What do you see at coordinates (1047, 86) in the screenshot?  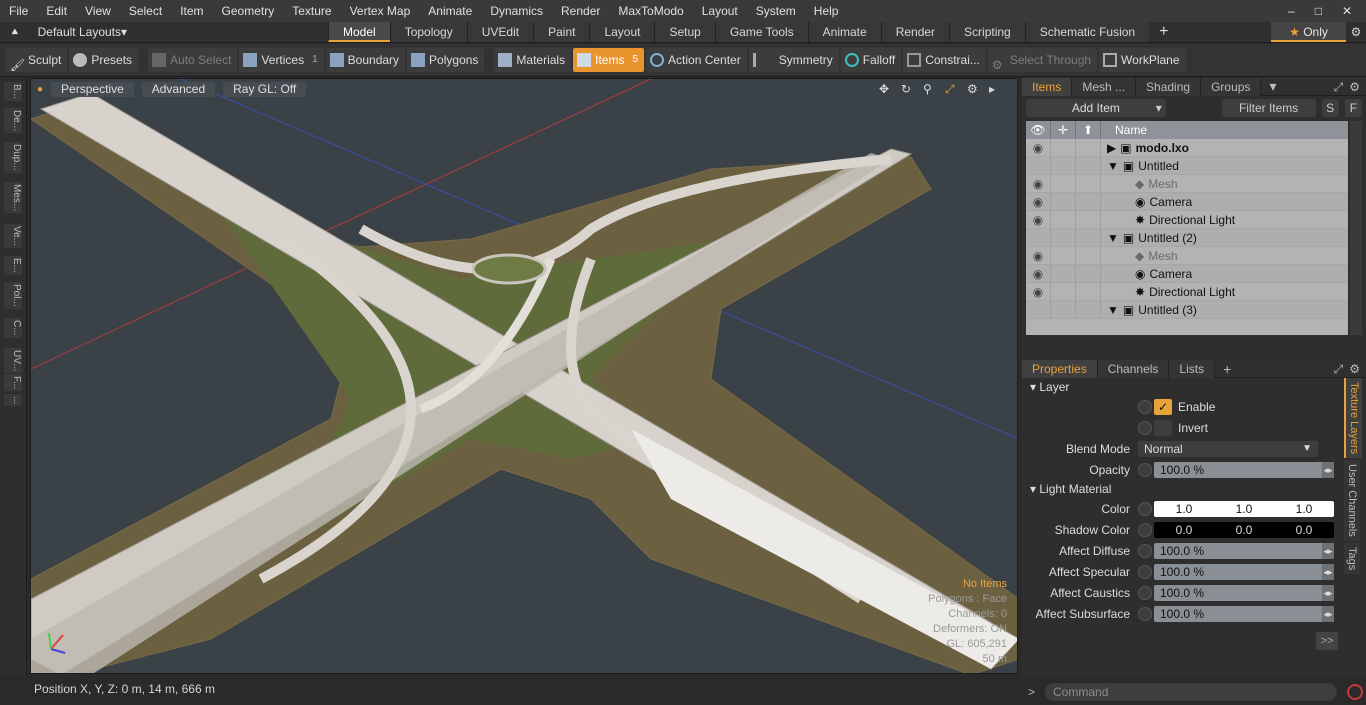 I see `items-tab-0: Items` at bounding box center [1047, 86].